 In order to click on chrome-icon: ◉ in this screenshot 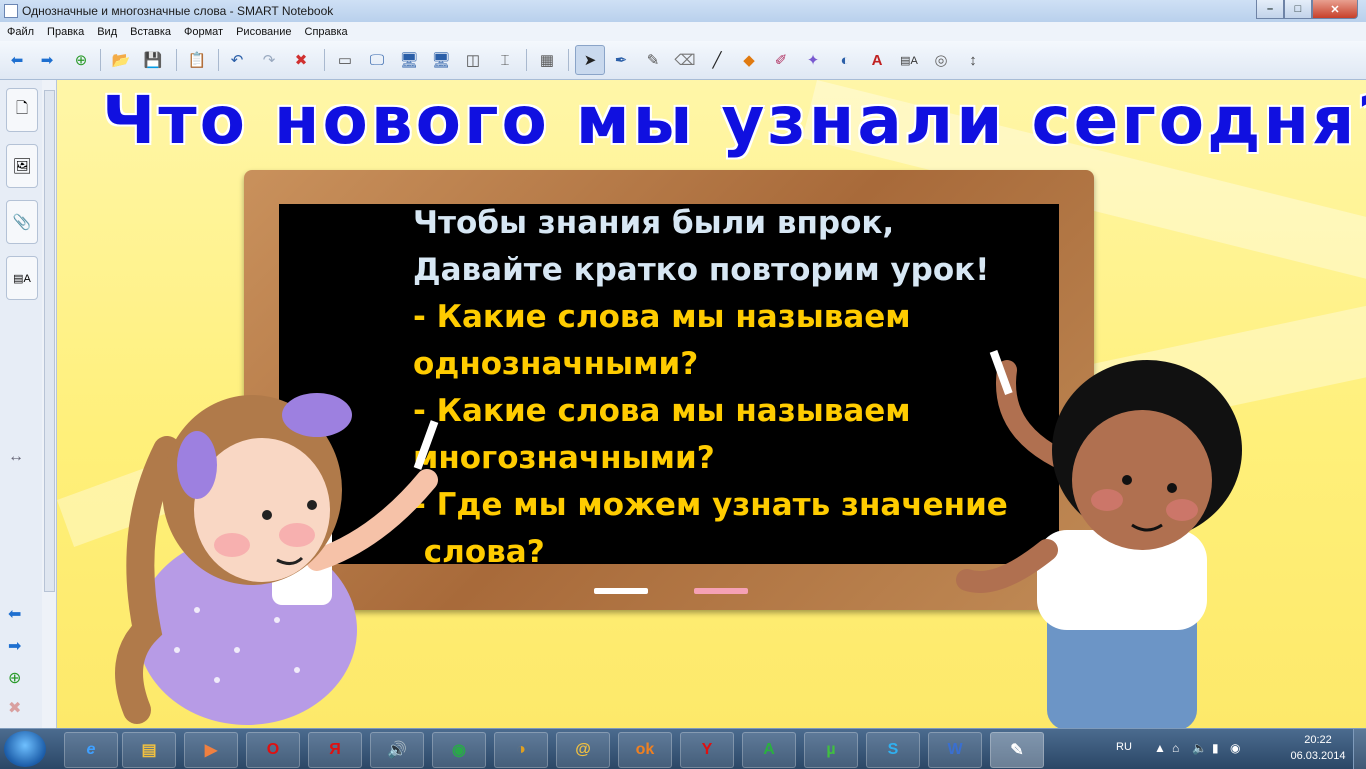, I will do `click(459, 750)`.